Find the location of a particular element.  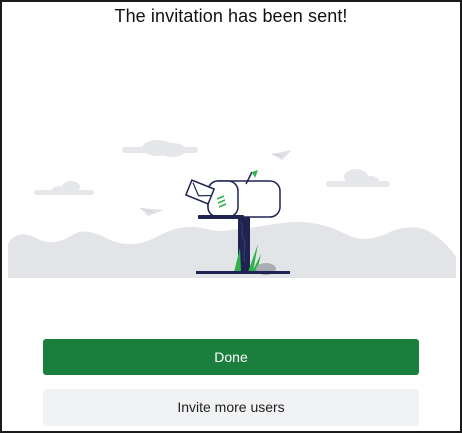

ground-line is located at coordinates (243, 272).